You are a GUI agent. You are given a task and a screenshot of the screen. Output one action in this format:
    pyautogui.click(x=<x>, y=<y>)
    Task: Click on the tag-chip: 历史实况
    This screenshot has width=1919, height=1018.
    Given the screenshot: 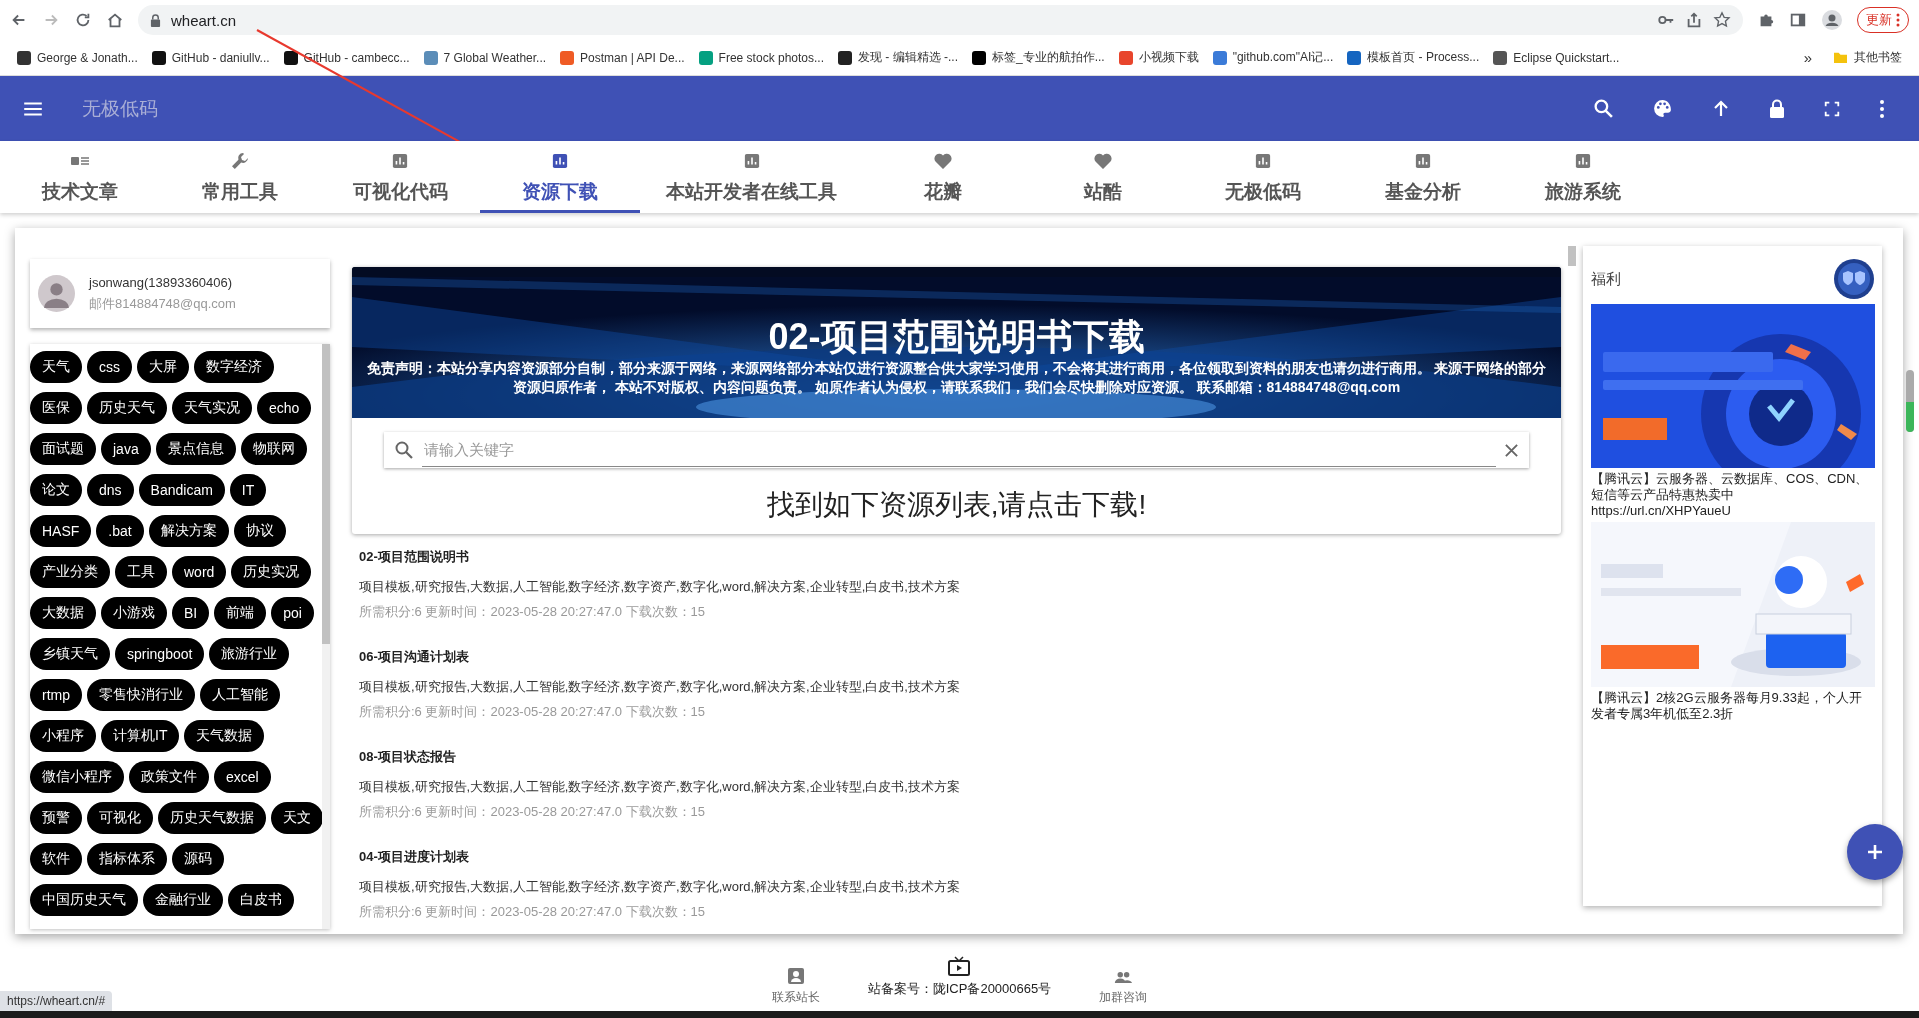 What is the action you would take?
    pyautogui.click(x=271, y=572)
    